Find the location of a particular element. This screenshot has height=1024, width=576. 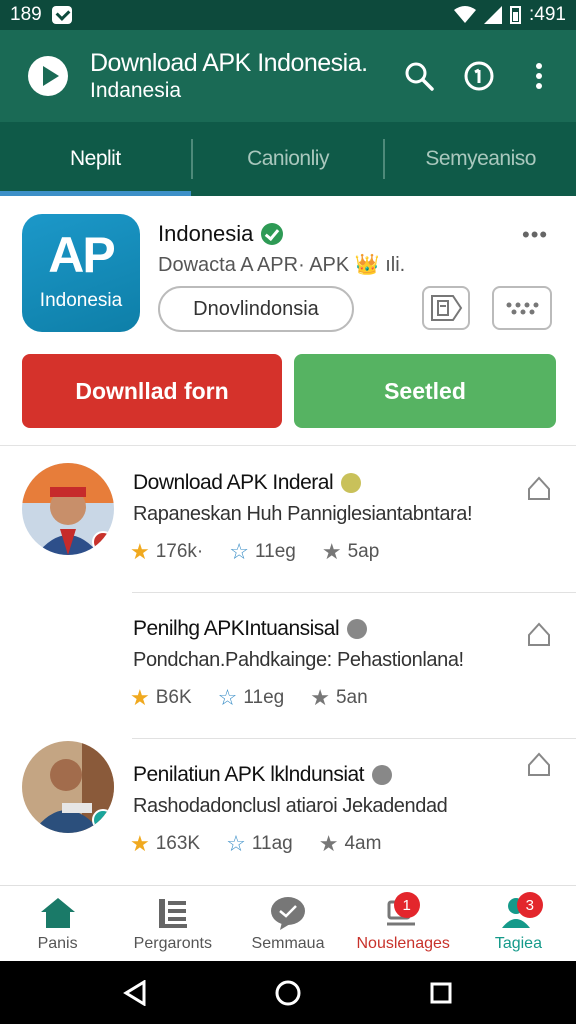

search-icon is located at coordinates (419, 76).